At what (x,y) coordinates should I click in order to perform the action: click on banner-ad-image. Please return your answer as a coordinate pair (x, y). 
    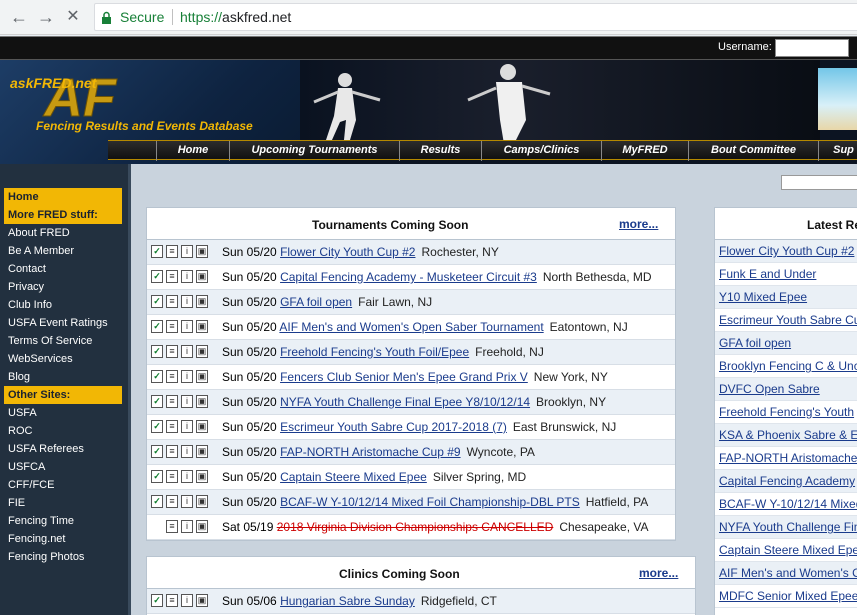
    Looking at the image, I should click on (837, 99).